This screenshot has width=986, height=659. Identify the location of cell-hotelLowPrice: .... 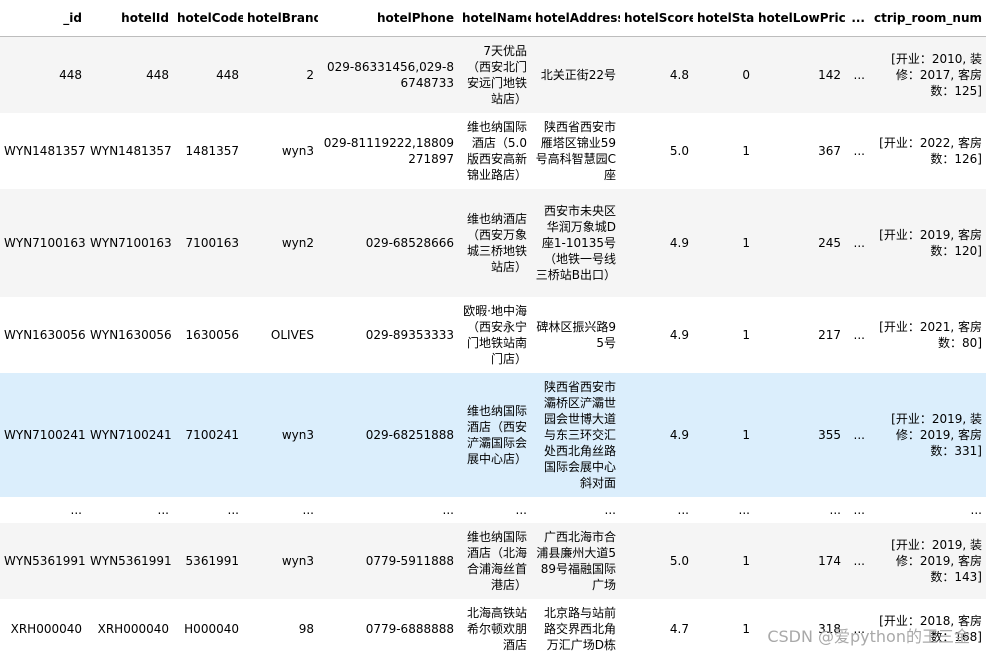
(835, 509).